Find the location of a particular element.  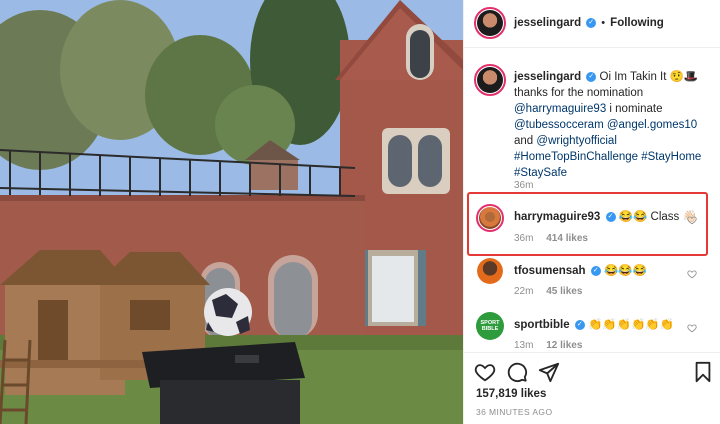

paper-plane-icon is located at coordinates (549, 372).